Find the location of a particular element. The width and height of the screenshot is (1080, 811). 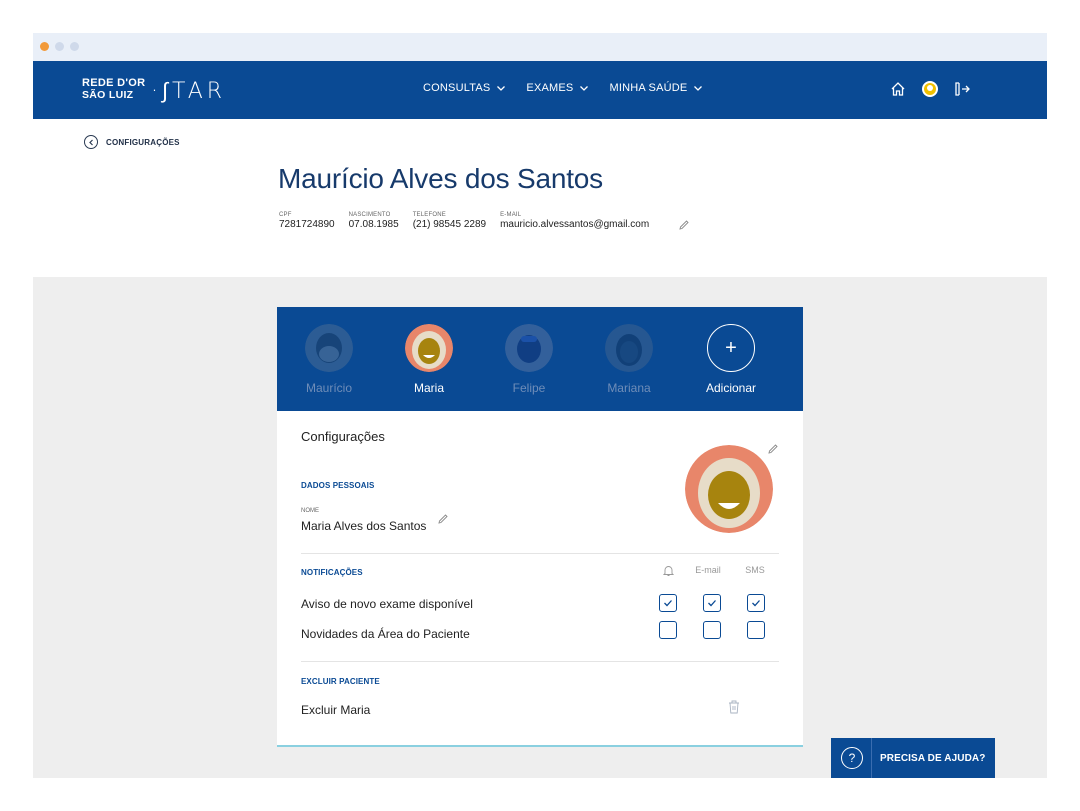

meta-nascimento-value: 07.08.1985 is located at coordinates (373, 224).